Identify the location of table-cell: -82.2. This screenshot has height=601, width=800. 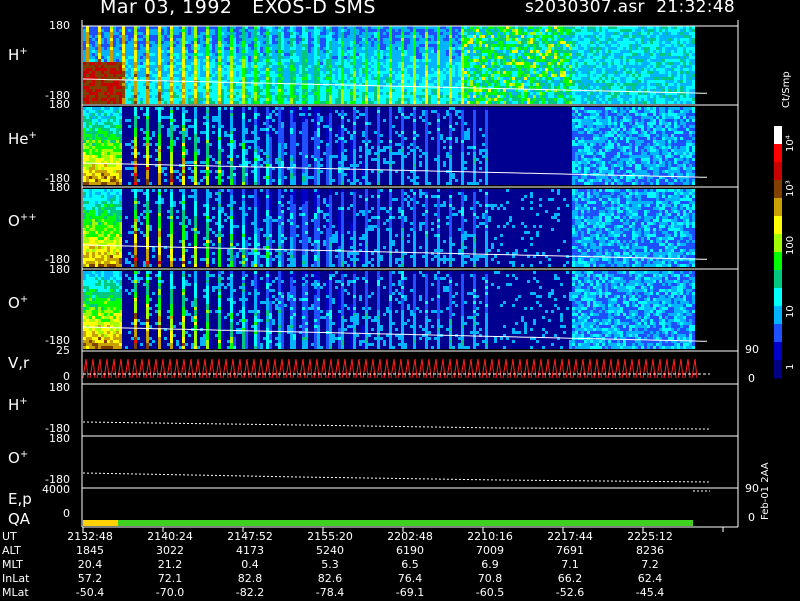
(250, 592).